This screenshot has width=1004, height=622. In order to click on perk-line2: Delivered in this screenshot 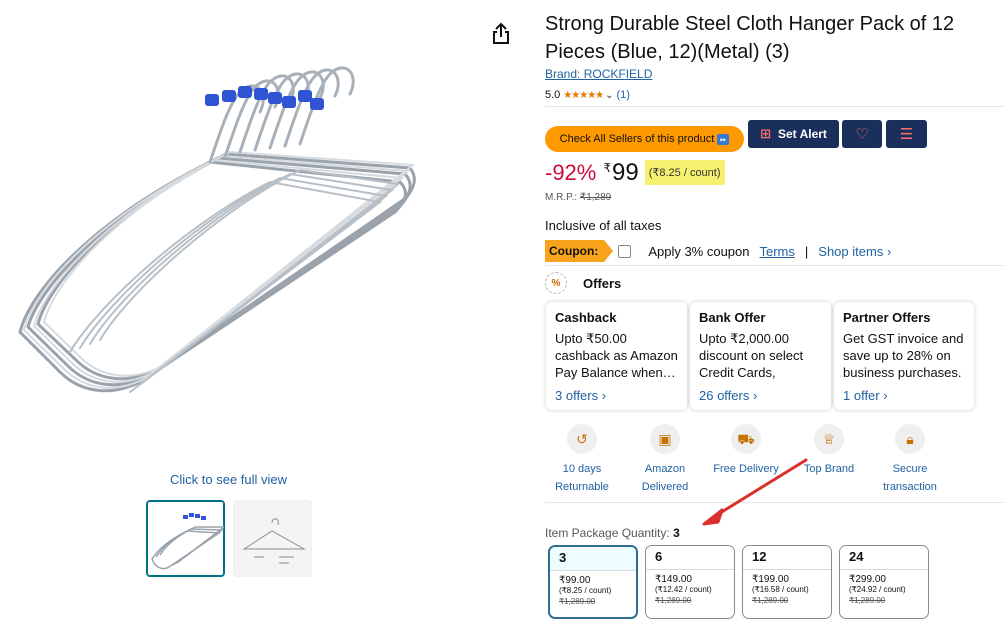, I will do `click(665, 487)`.